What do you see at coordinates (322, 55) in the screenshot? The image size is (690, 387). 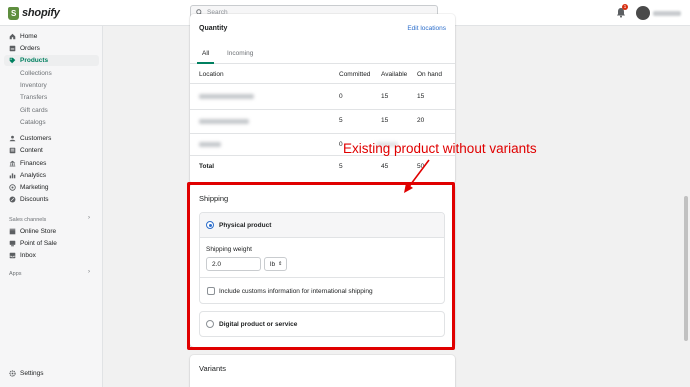 I see `quantity-tabs: All Incoming` at bounding box center [322, 55].